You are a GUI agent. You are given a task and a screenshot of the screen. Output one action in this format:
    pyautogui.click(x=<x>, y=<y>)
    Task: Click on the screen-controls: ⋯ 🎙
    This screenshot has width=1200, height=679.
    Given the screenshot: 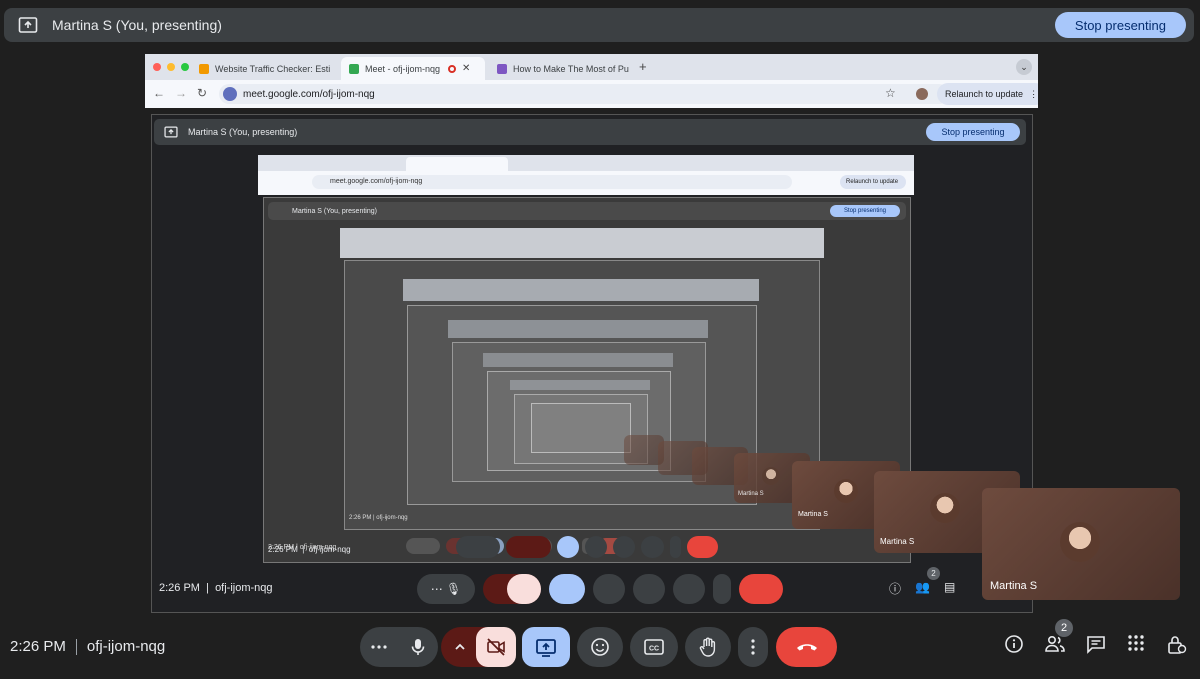 What is the action you would take?
    pyautogui.click(x=600, y=589)
    